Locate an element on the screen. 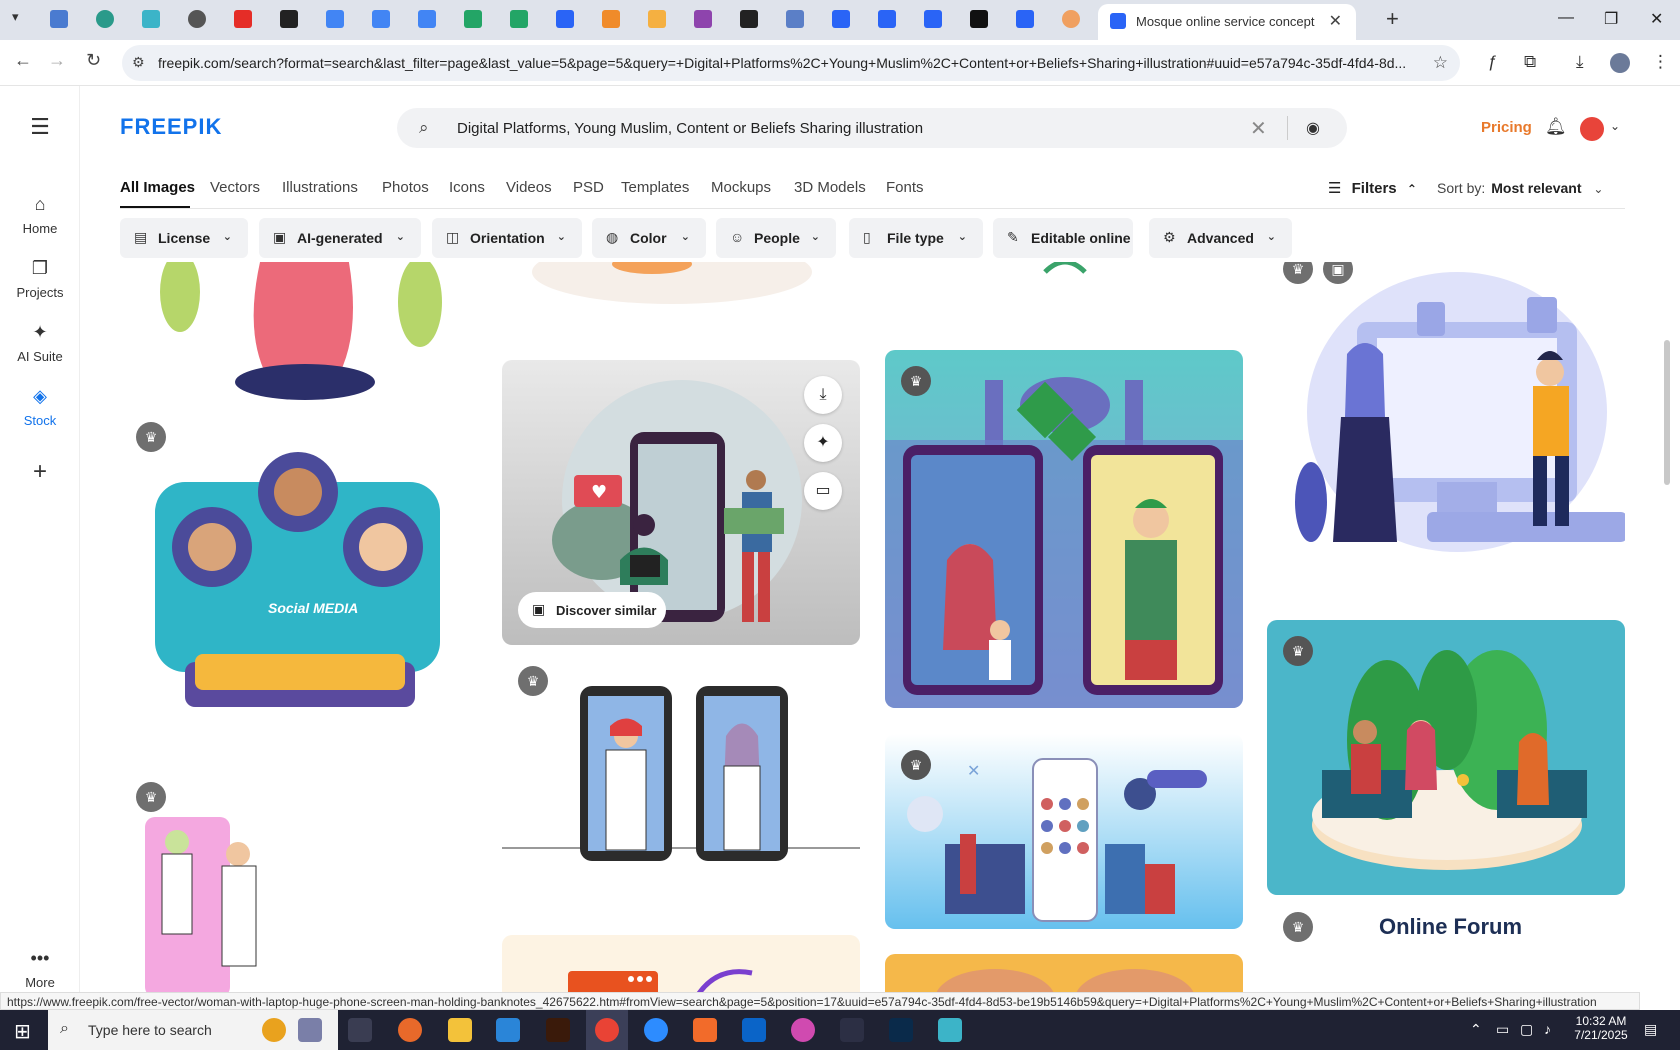 This screenshot has height=1050, width=1680. tab-vectors: Vectors is located at coordinates (235, 187).